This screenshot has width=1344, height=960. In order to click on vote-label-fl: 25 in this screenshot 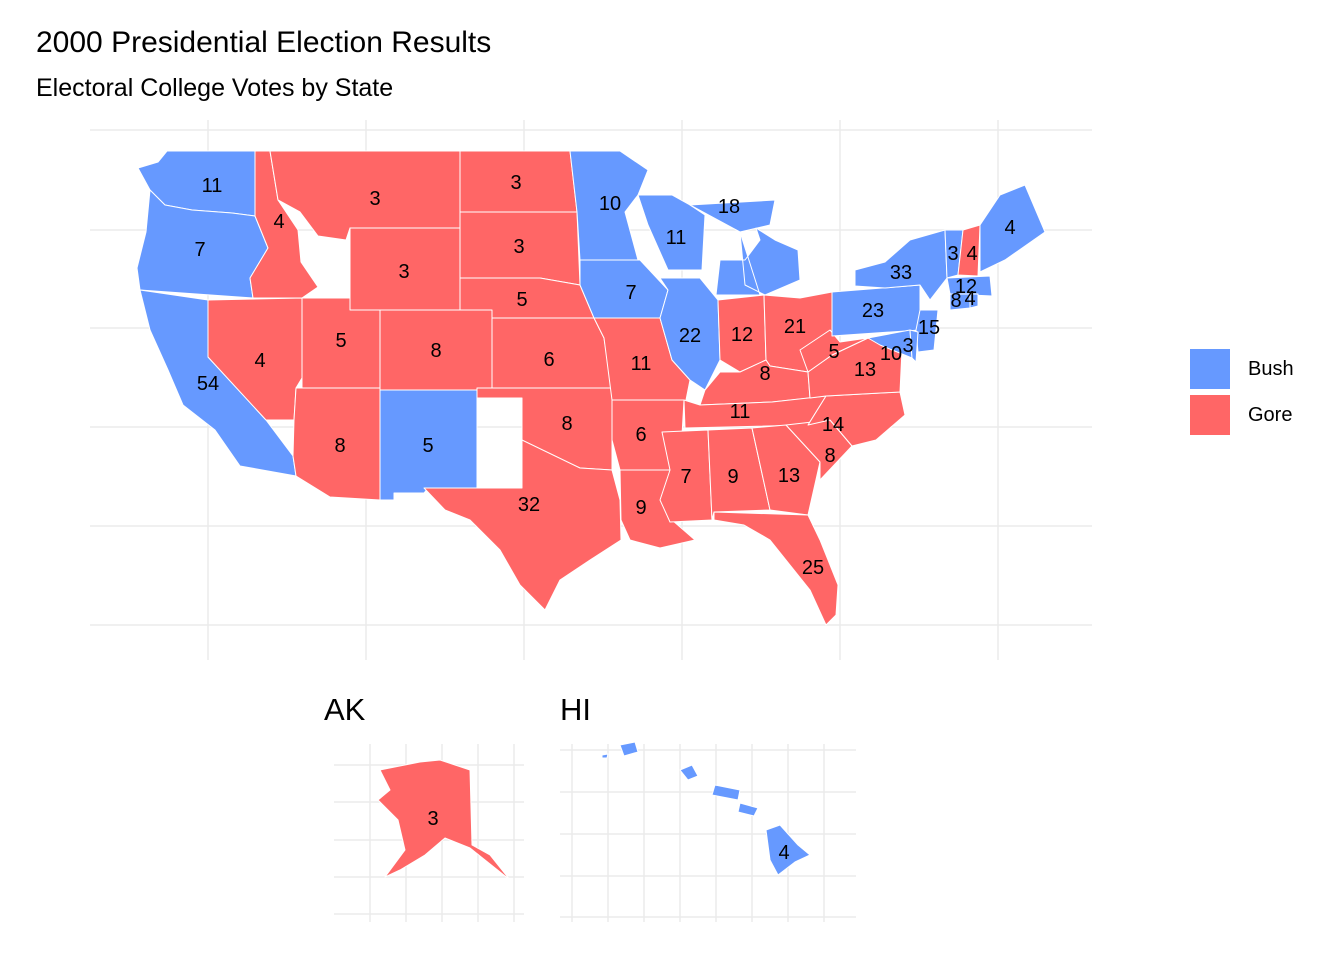, I will do `click(813, 568)`.